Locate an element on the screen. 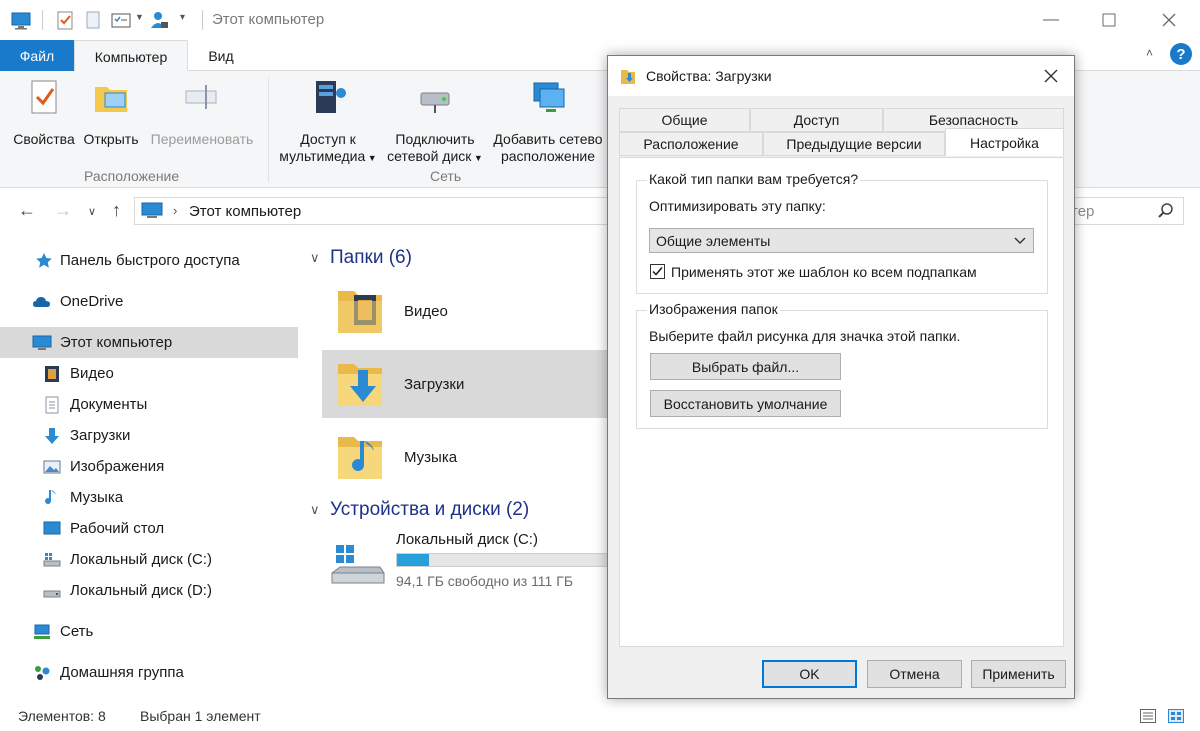 This screenshot has height=731, width=1200. search-box: тер is located at coordinates (1122, 211).